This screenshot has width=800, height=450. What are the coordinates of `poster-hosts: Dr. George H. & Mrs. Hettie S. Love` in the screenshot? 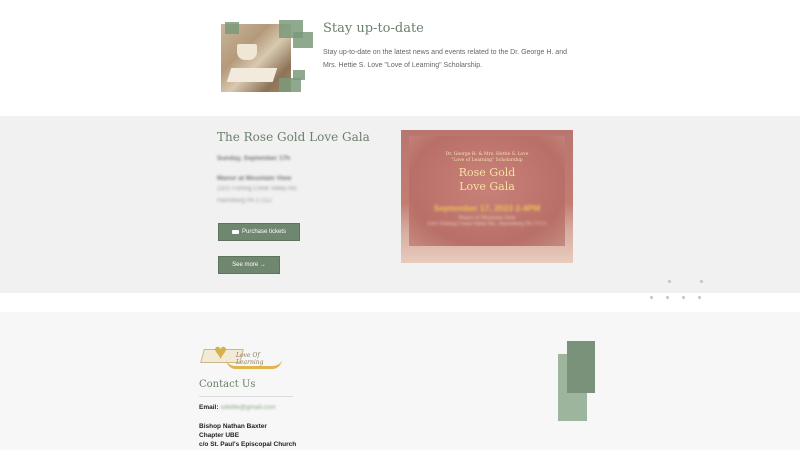 It's located at (487, 154).